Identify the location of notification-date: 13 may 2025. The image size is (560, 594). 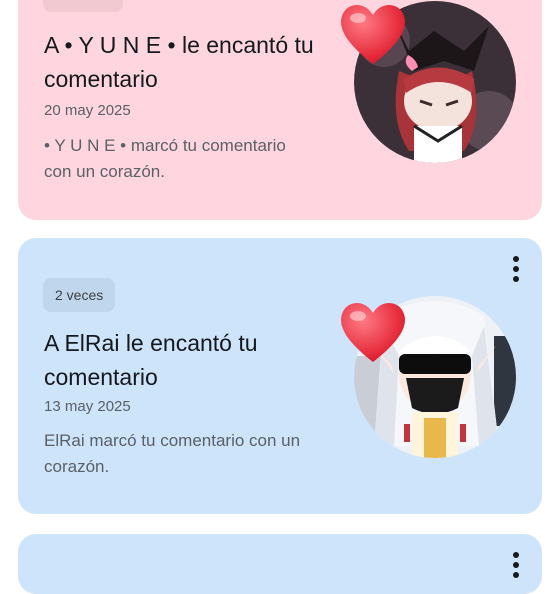
(87, 406).